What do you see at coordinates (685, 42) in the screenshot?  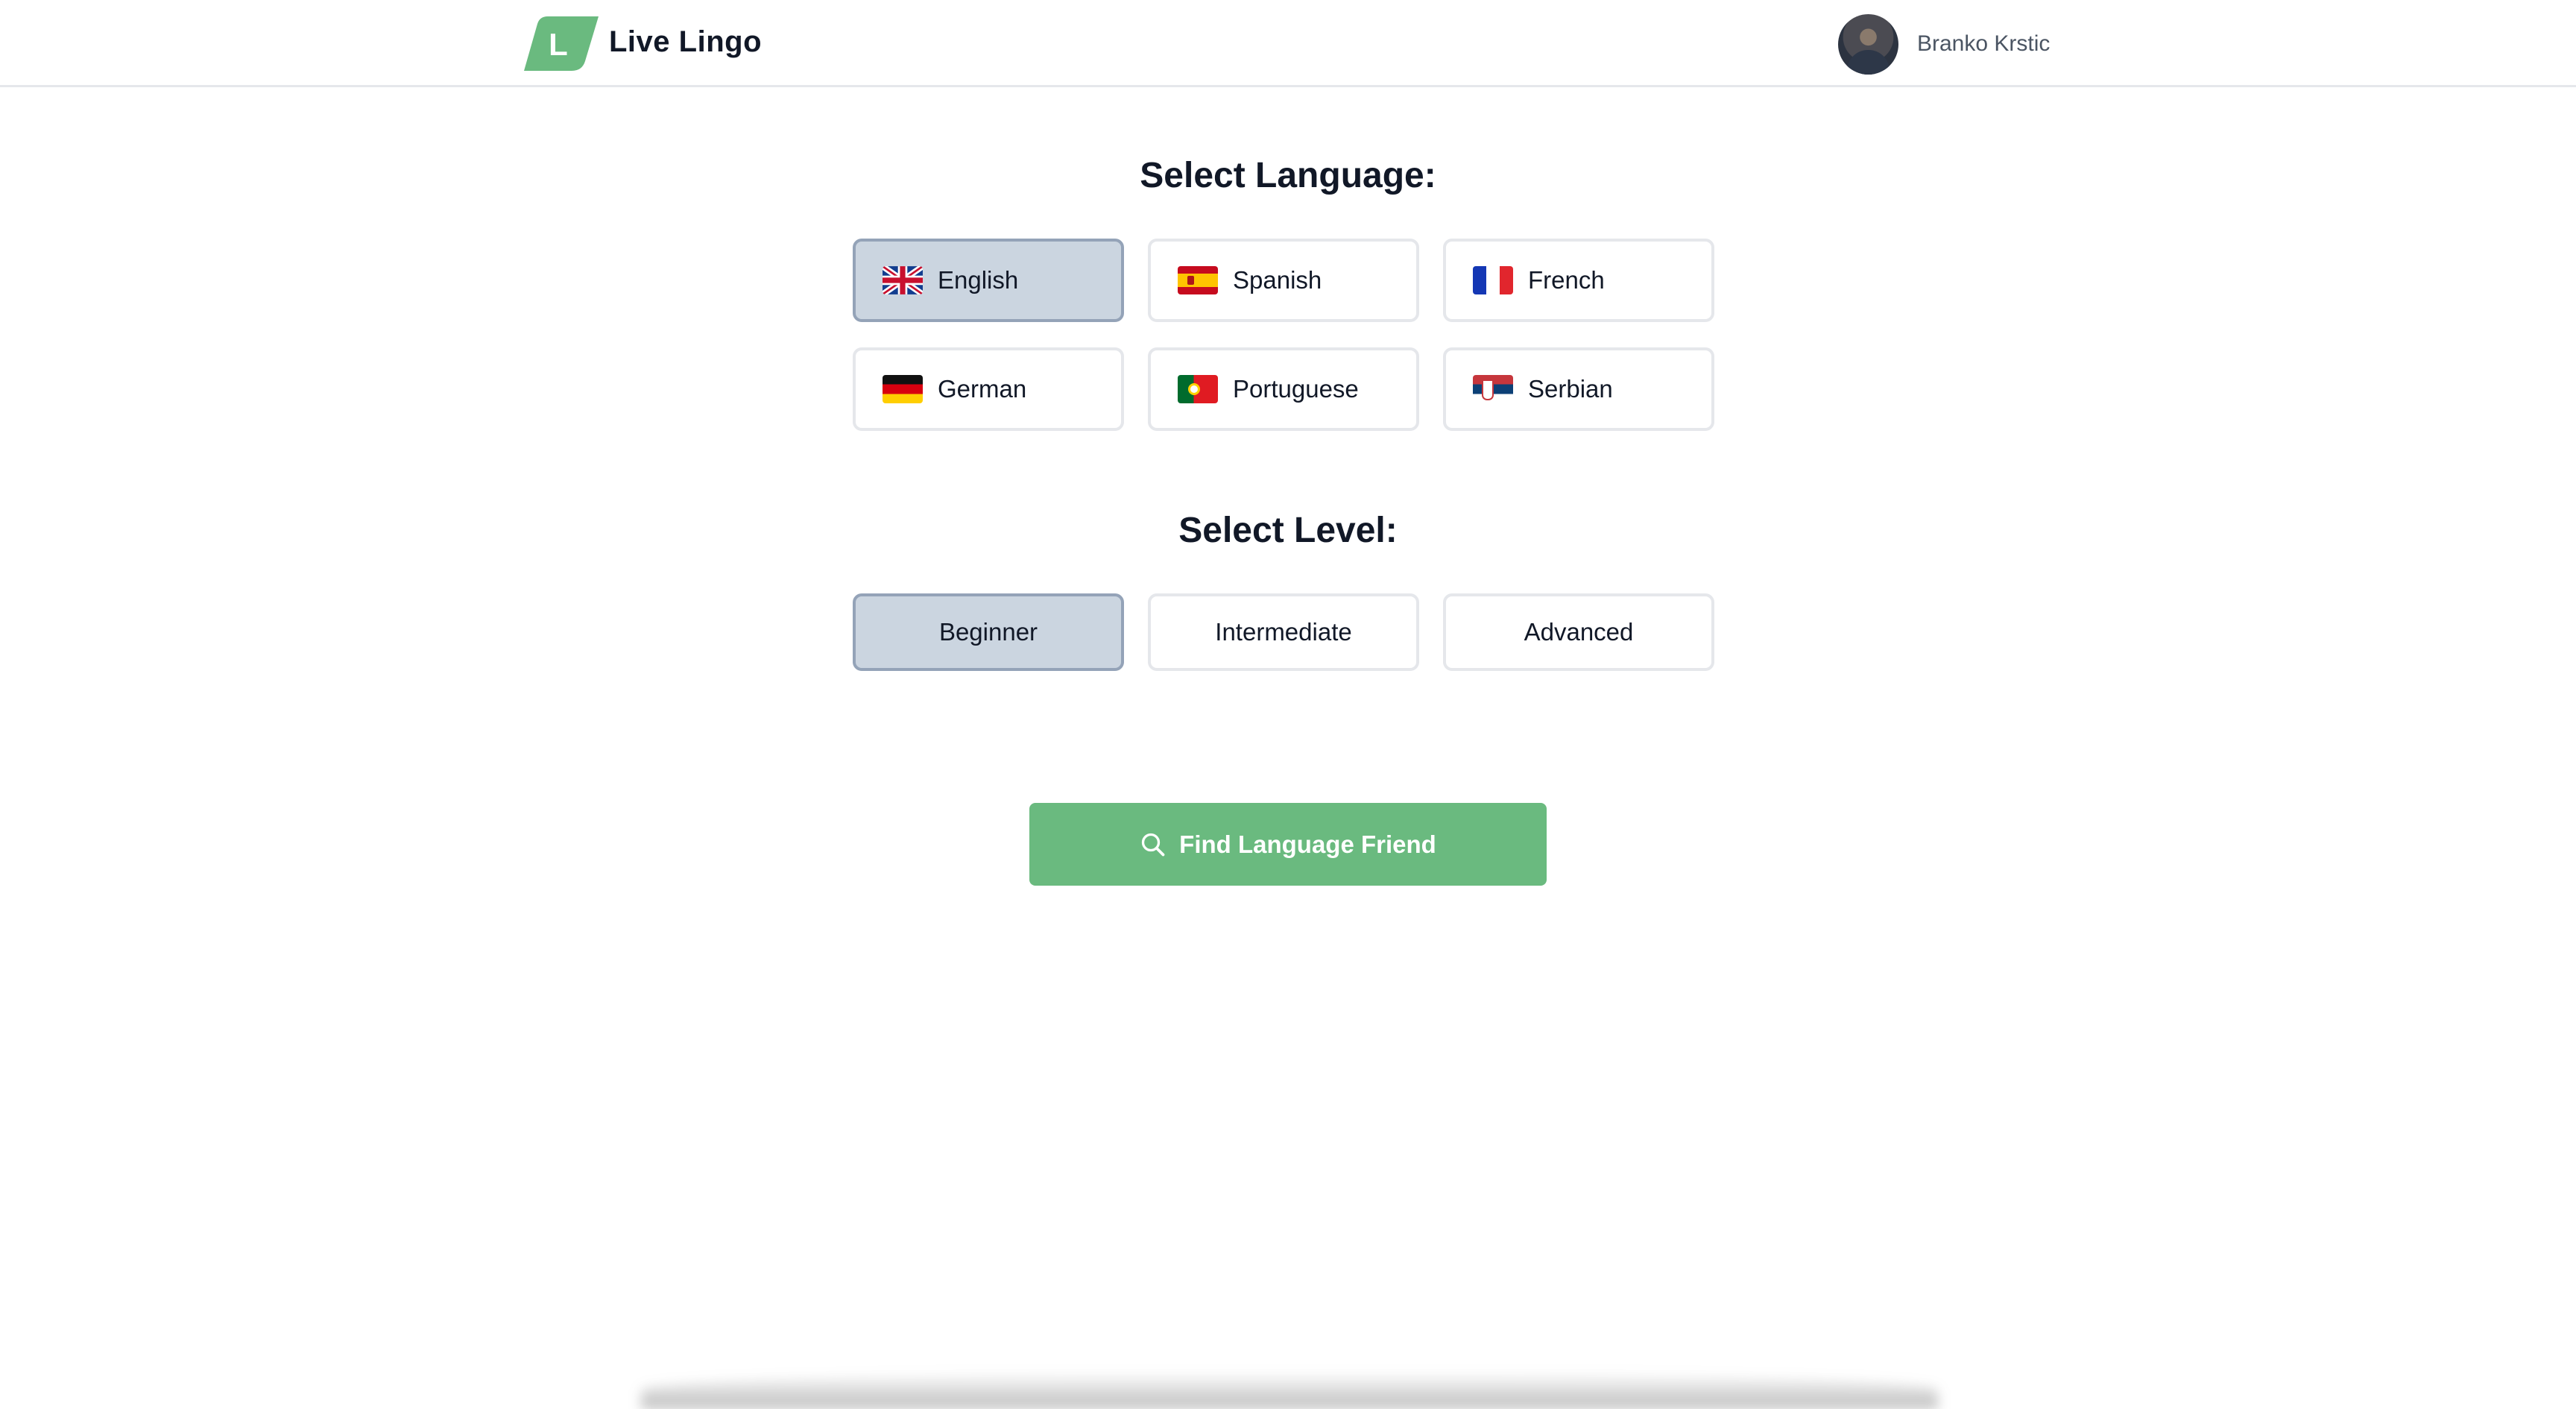 I see `brand-name: Live Lingo` at bounding box center [685, 42].